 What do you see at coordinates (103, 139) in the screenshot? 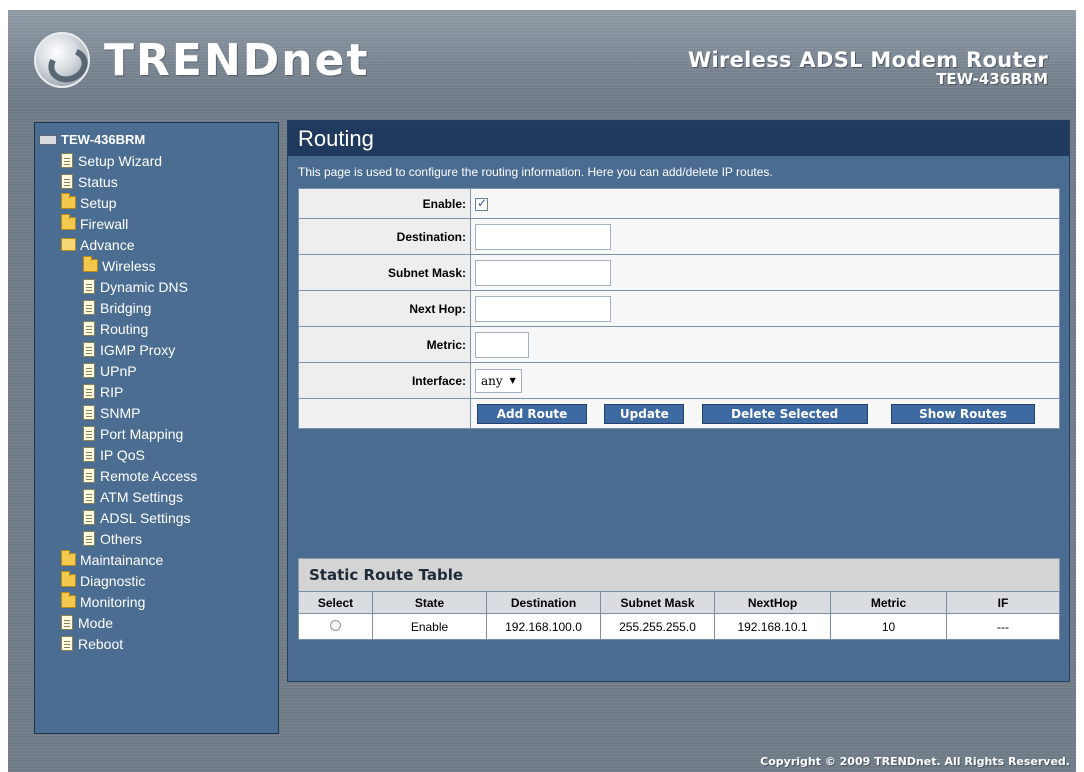
I see `sidebar-root-label: TEW-436BRM` at bounding box center [103, 139].